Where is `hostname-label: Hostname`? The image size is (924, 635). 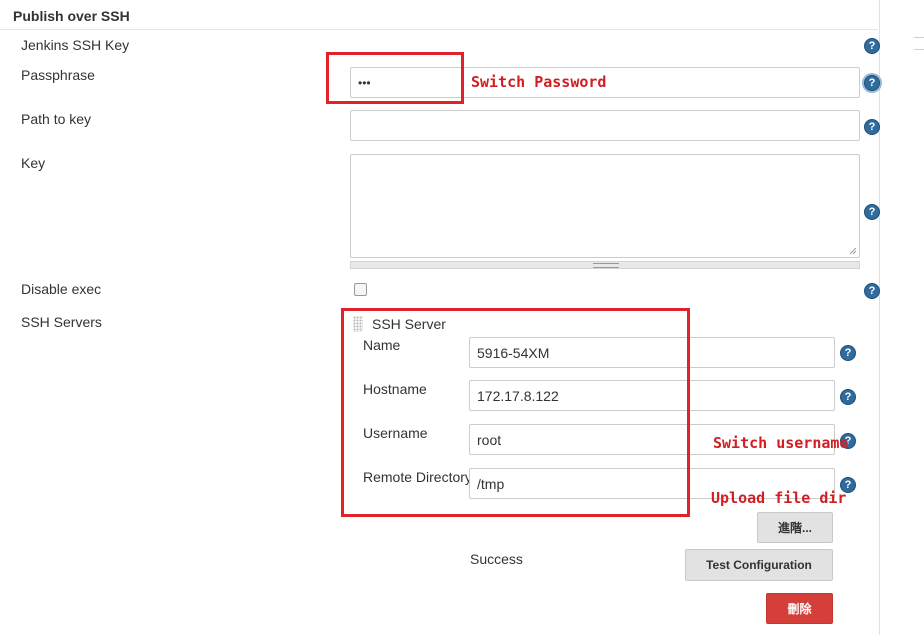
hostname-label: Hostname is located at coordinates (395, 389).